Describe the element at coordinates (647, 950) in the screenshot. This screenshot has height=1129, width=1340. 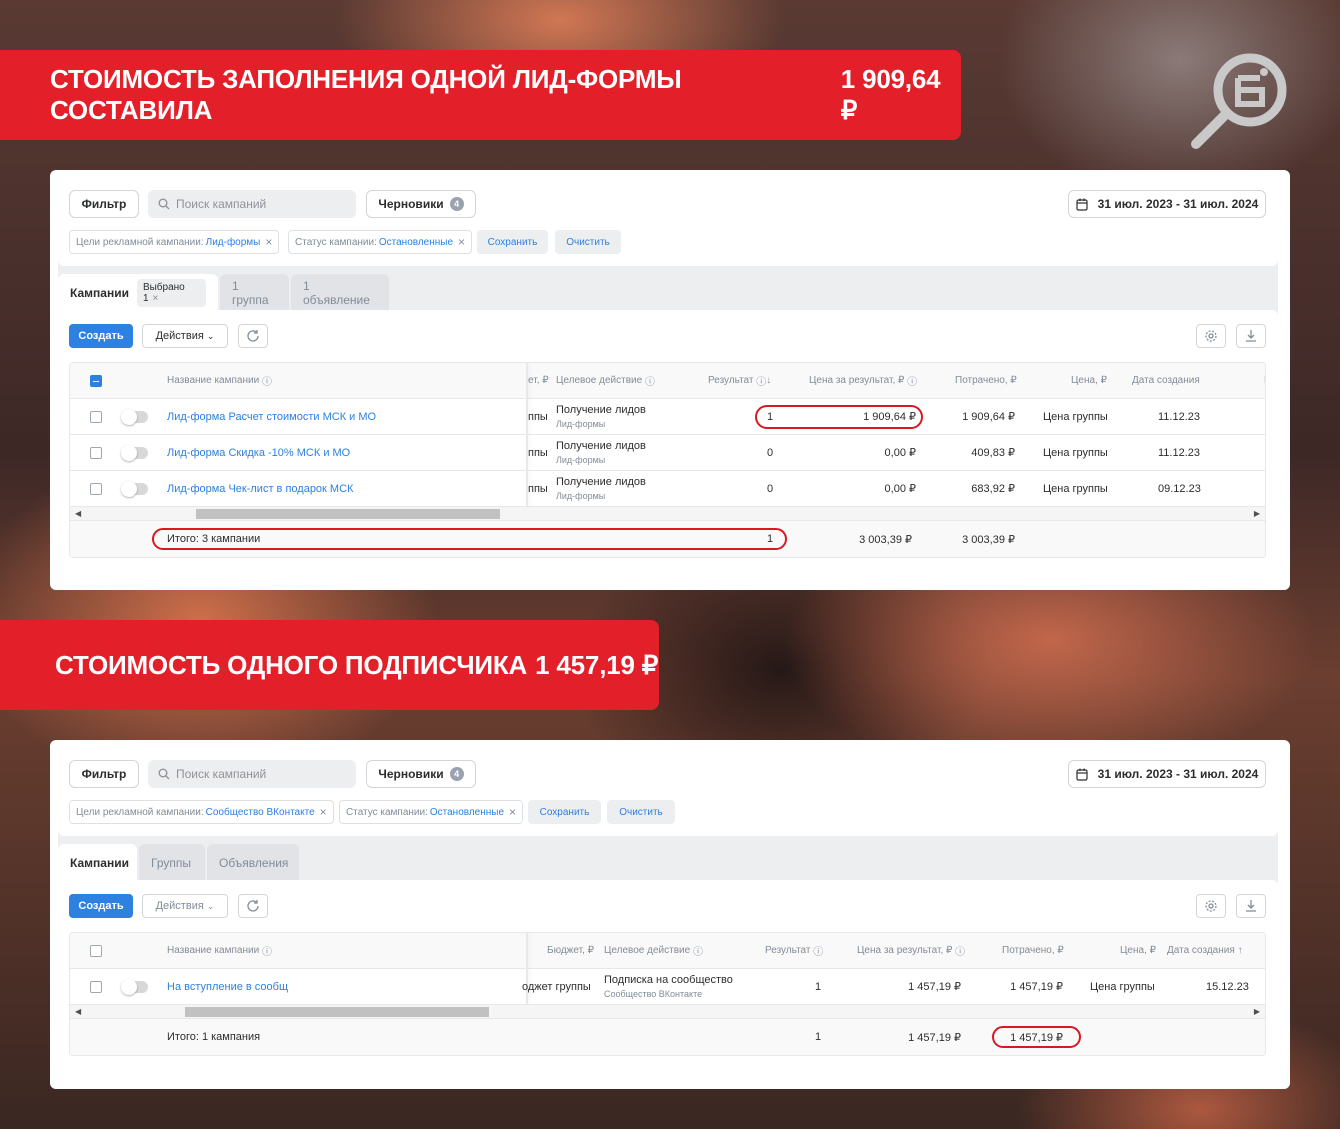
I see `col-label: Целевое действие` at that location.